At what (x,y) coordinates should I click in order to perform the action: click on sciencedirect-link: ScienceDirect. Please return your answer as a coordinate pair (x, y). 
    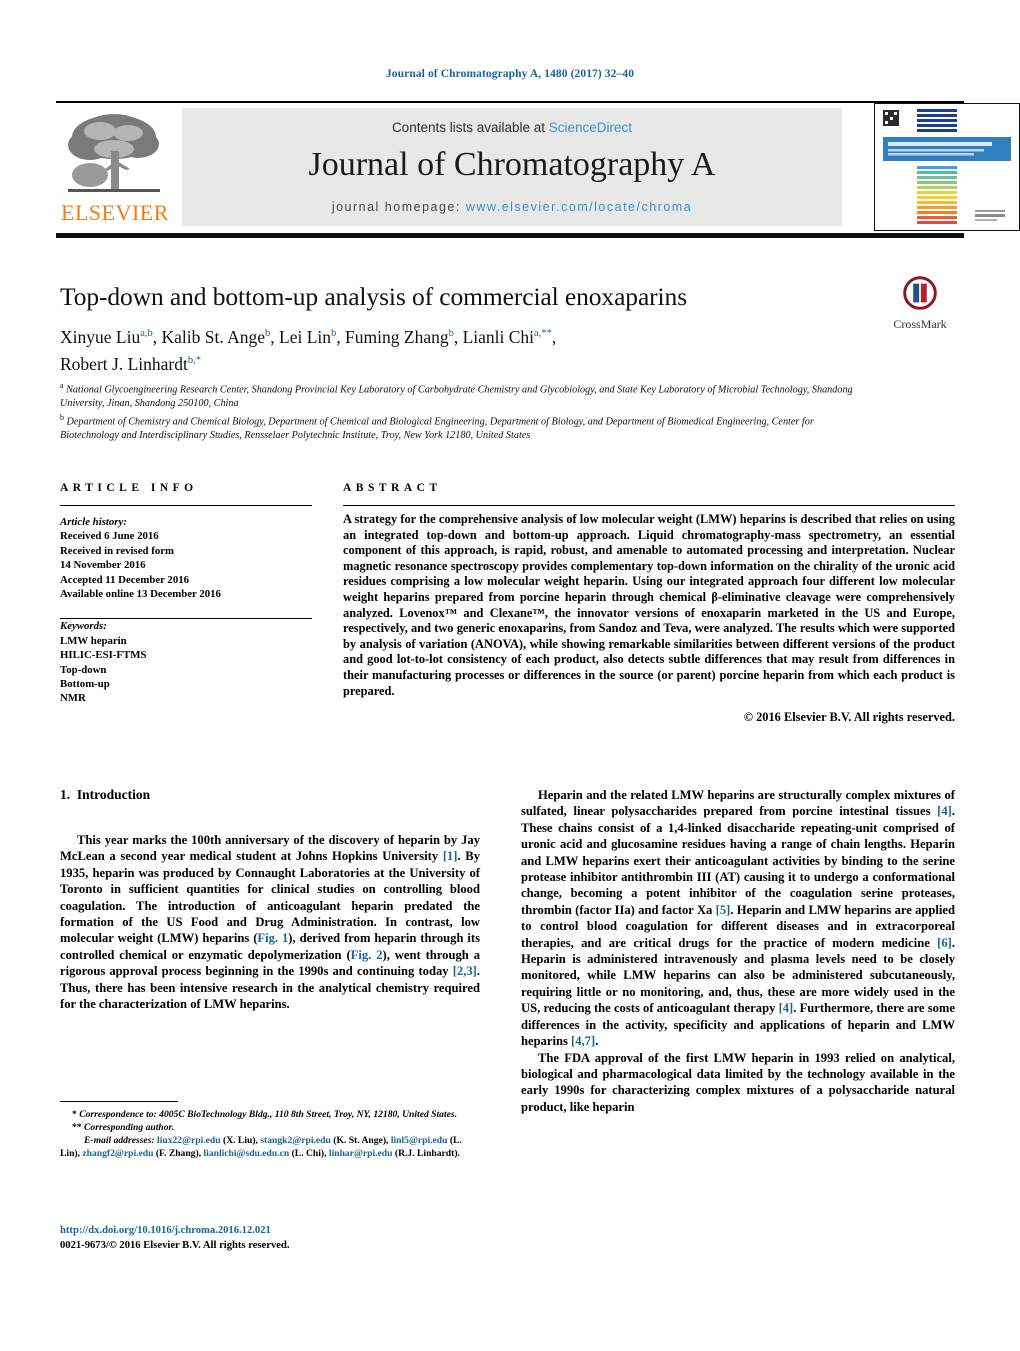
    Looking at the image, I should click on (590, 127).